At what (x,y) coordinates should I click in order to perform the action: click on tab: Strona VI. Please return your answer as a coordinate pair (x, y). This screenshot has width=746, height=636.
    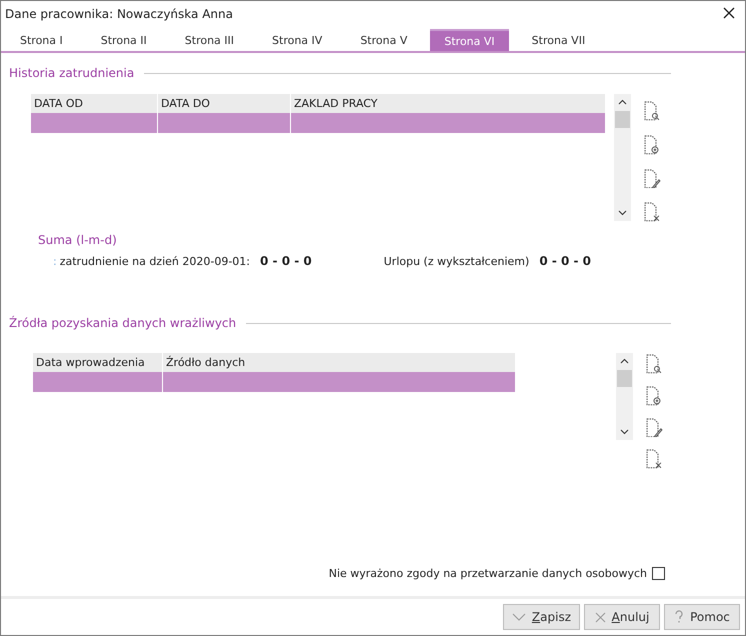
    Looking at the image, I should click on (469, 40).